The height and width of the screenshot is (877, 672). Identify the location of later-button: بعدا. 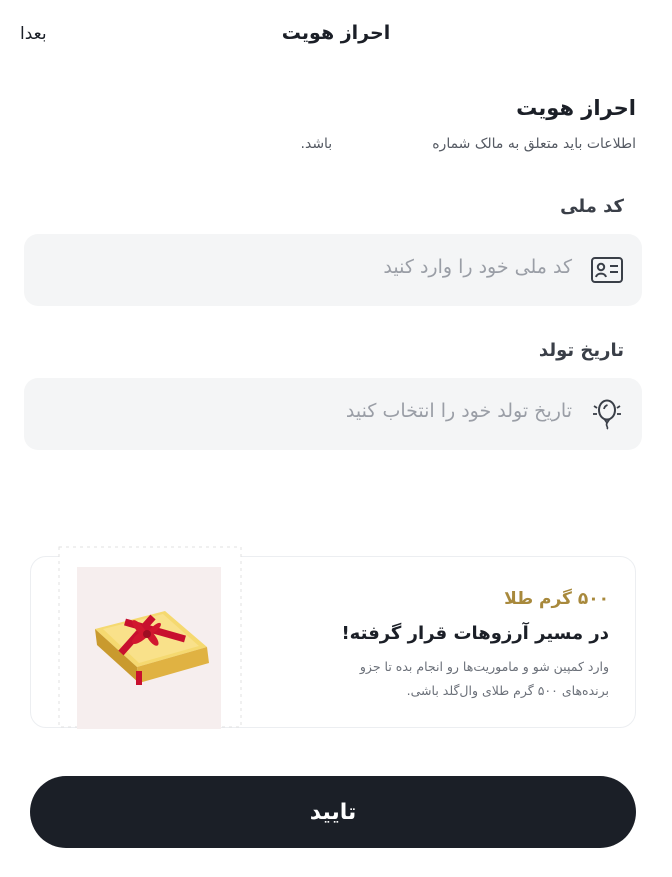
(33, 34).